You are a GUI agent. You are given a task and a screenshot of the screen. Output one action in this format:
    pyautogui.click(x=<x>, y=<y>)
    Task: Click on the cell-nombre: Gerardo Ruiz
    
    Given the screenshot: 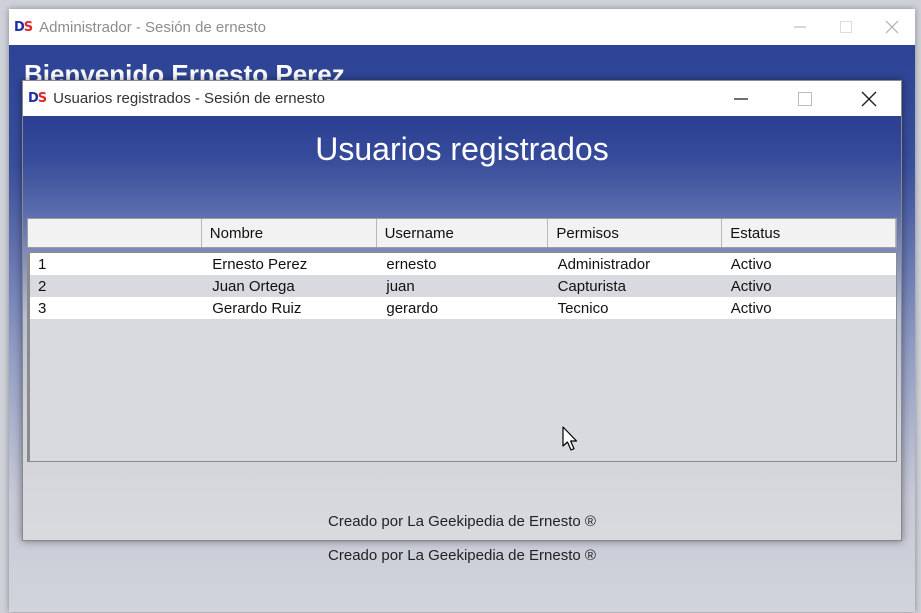 What is the action you would take?
    pyautogui.click(x=257, y=308)
    